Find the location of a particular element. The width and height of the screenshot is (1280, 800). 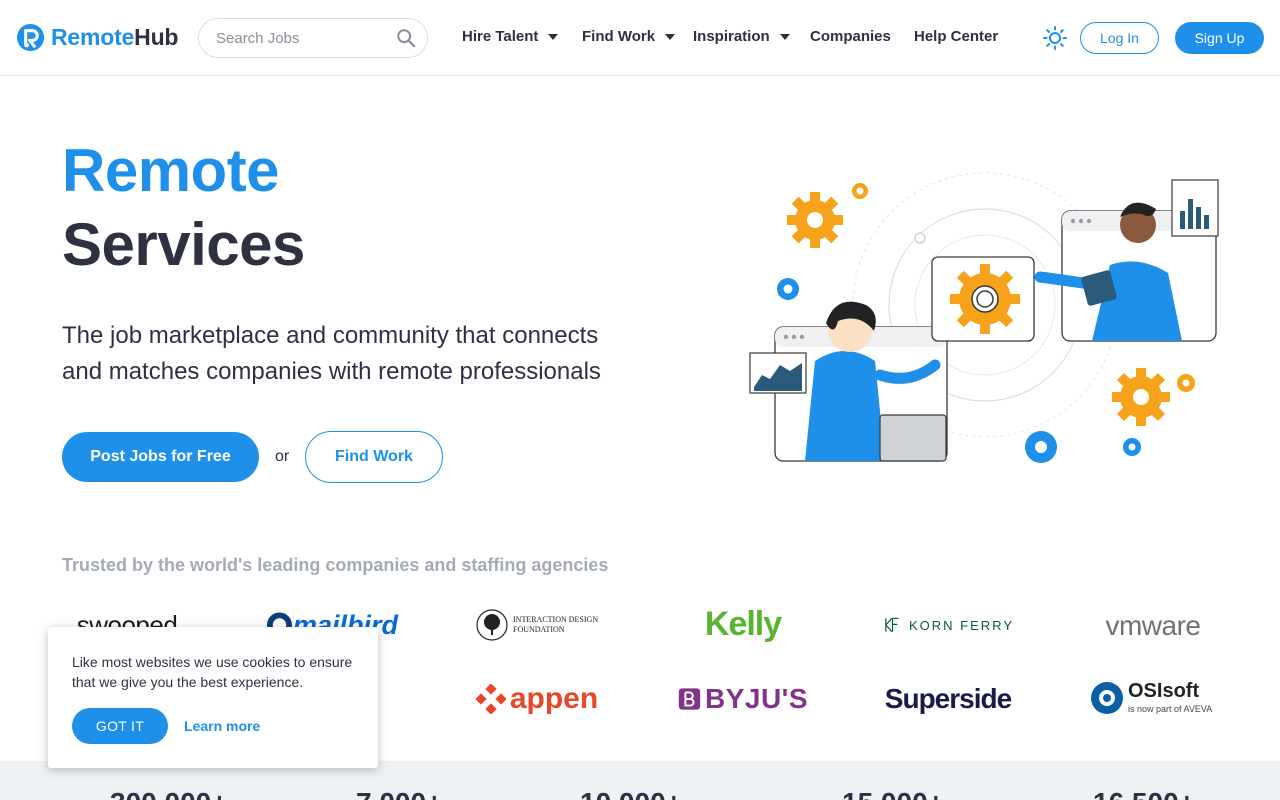

stat-value: 7,000+ is located at coordinates (399, 793).